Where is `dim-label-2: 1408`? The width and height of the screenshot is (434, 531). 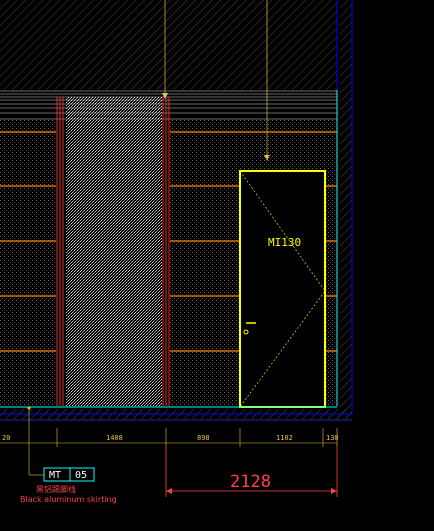 dim-label-2: 1408 is located at coordinates (114, 438).